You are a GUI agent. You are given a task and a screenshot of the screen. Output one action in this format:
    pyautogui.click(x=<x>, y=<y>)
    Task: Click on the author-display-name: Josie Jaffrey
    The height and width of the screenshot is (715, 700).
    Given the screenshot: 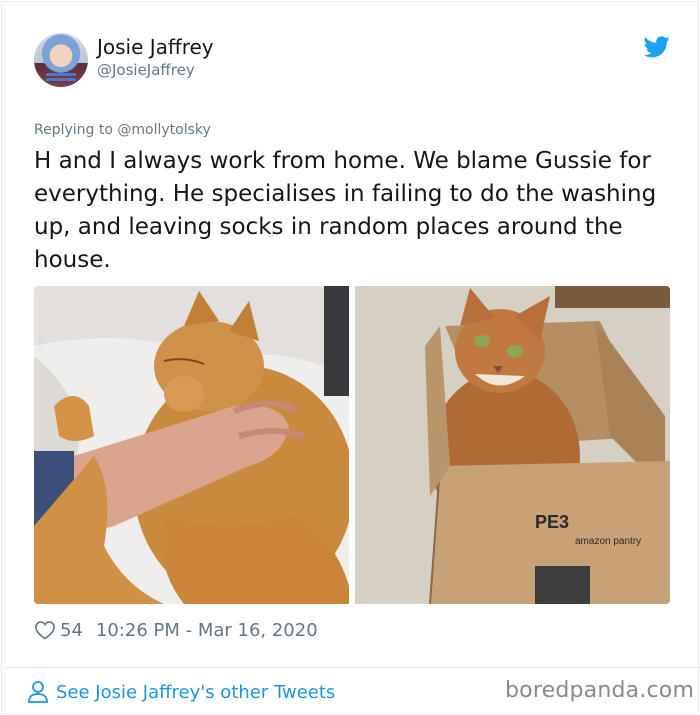 What is the action you would take?
    pyautogui.click(x=155, y=47)
    